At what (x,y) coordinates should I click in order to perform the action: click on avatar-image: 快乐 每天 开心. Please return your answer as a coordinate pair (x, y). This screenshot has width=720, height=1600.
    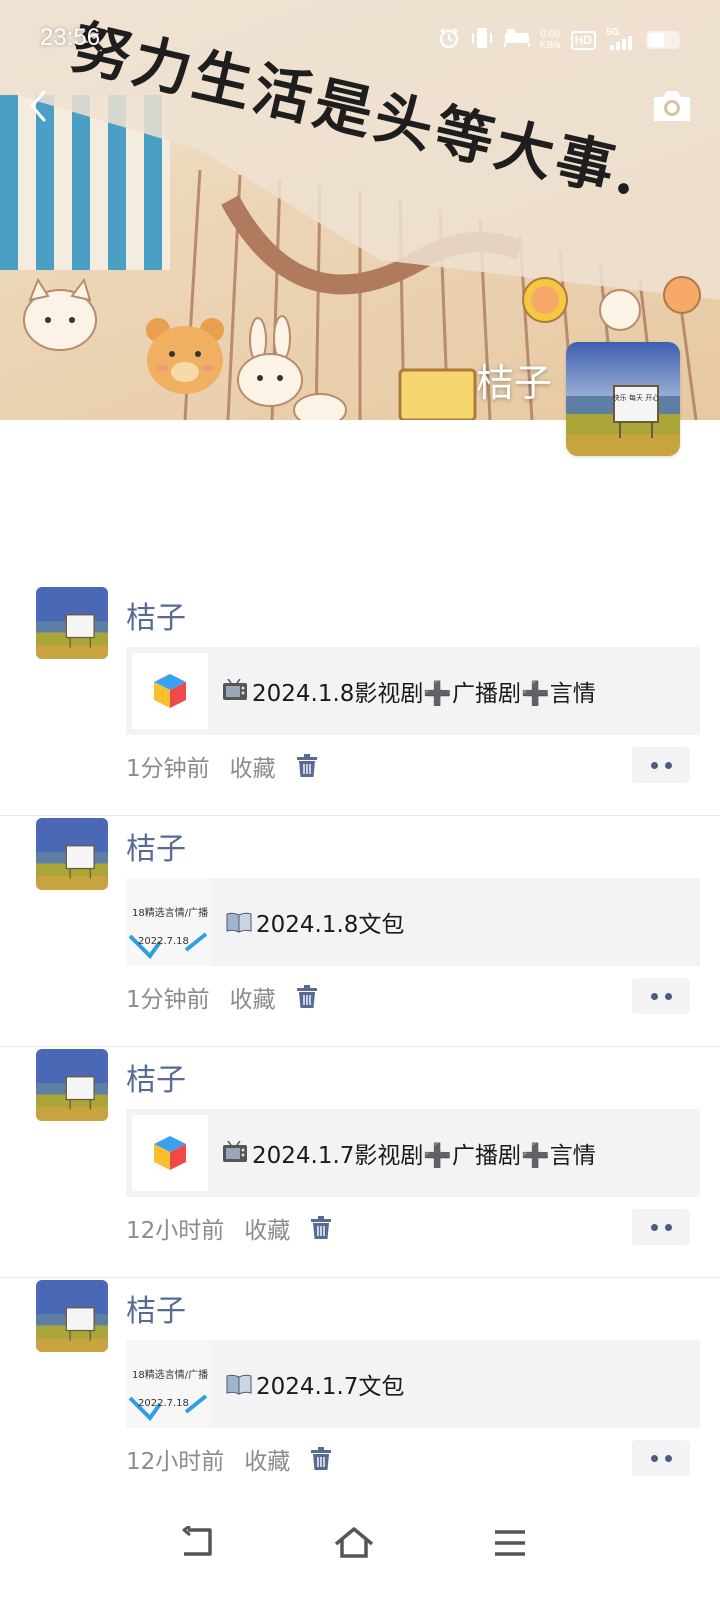
    Looking at the image, I should click on (623, 399).